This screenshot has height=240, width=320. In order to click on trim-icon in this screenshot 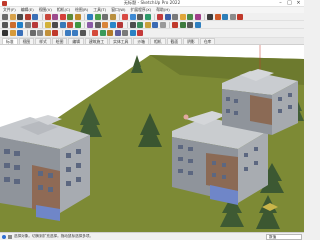, I will do `click(147, 24)`.